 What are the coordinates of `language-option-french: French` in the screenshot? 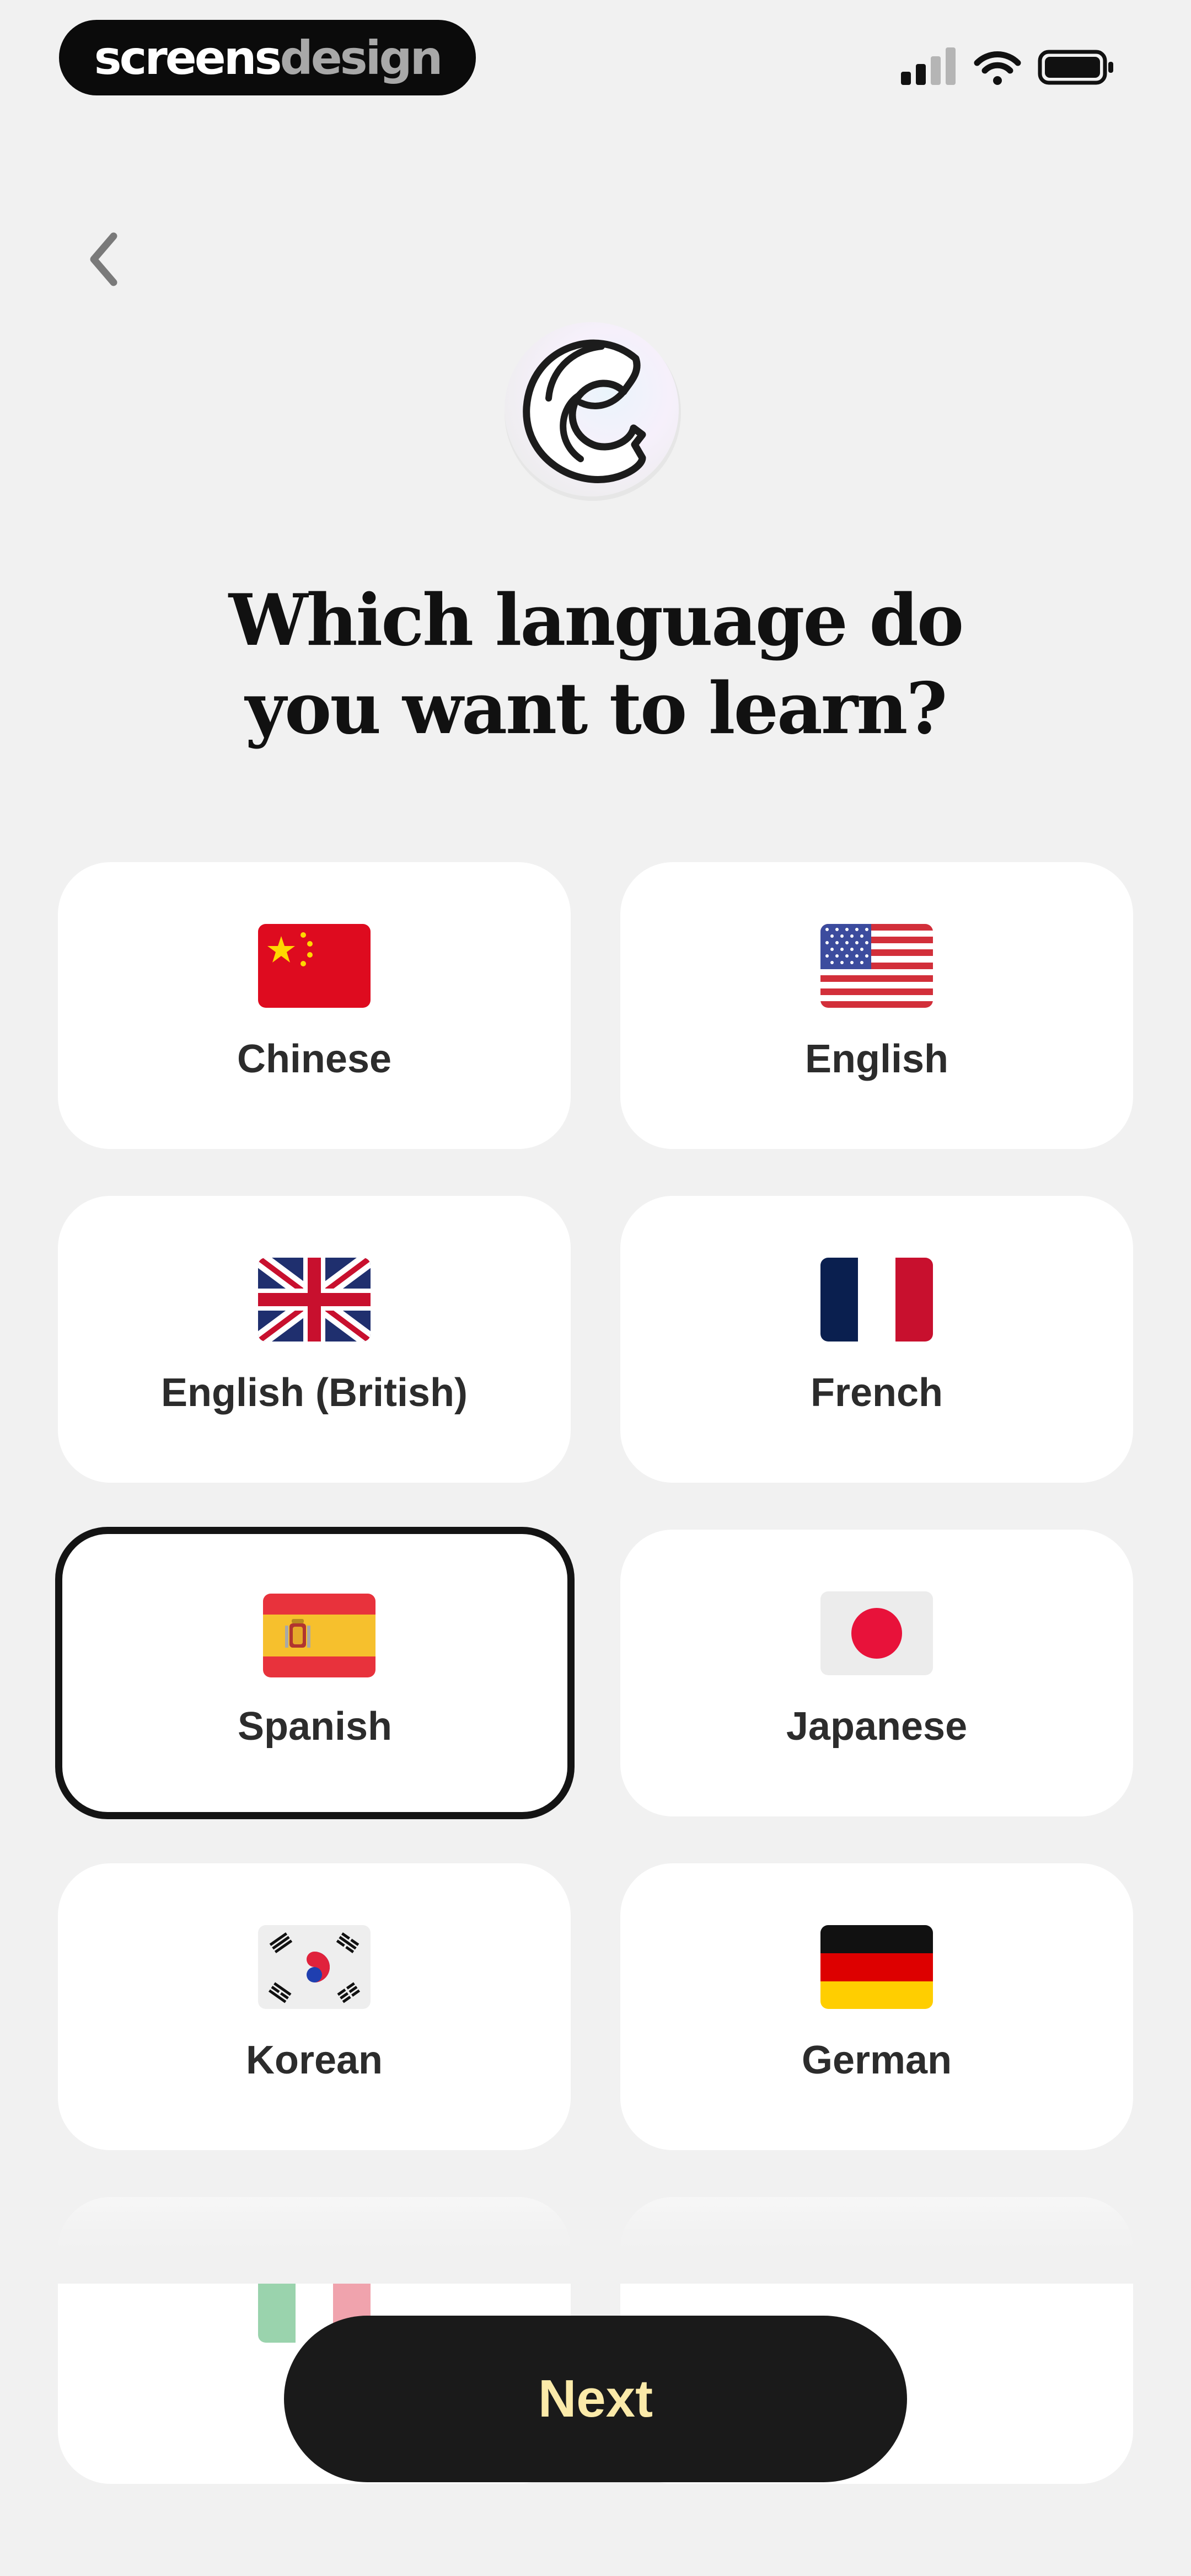 It's located at (876, 1339).